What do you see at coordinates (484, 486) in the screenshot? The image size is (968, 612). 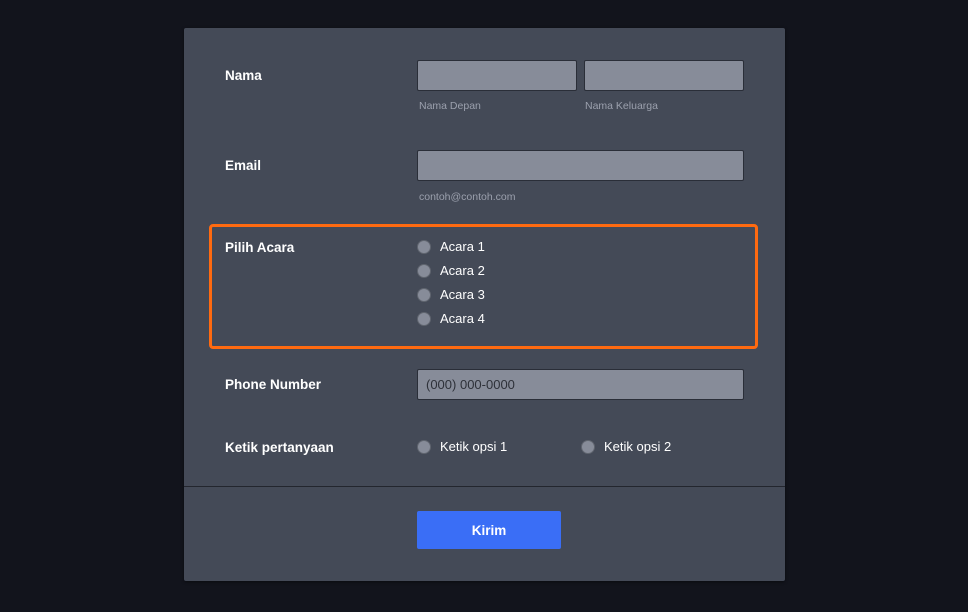 I see `footer-divider` at bounding box center [484, 486].